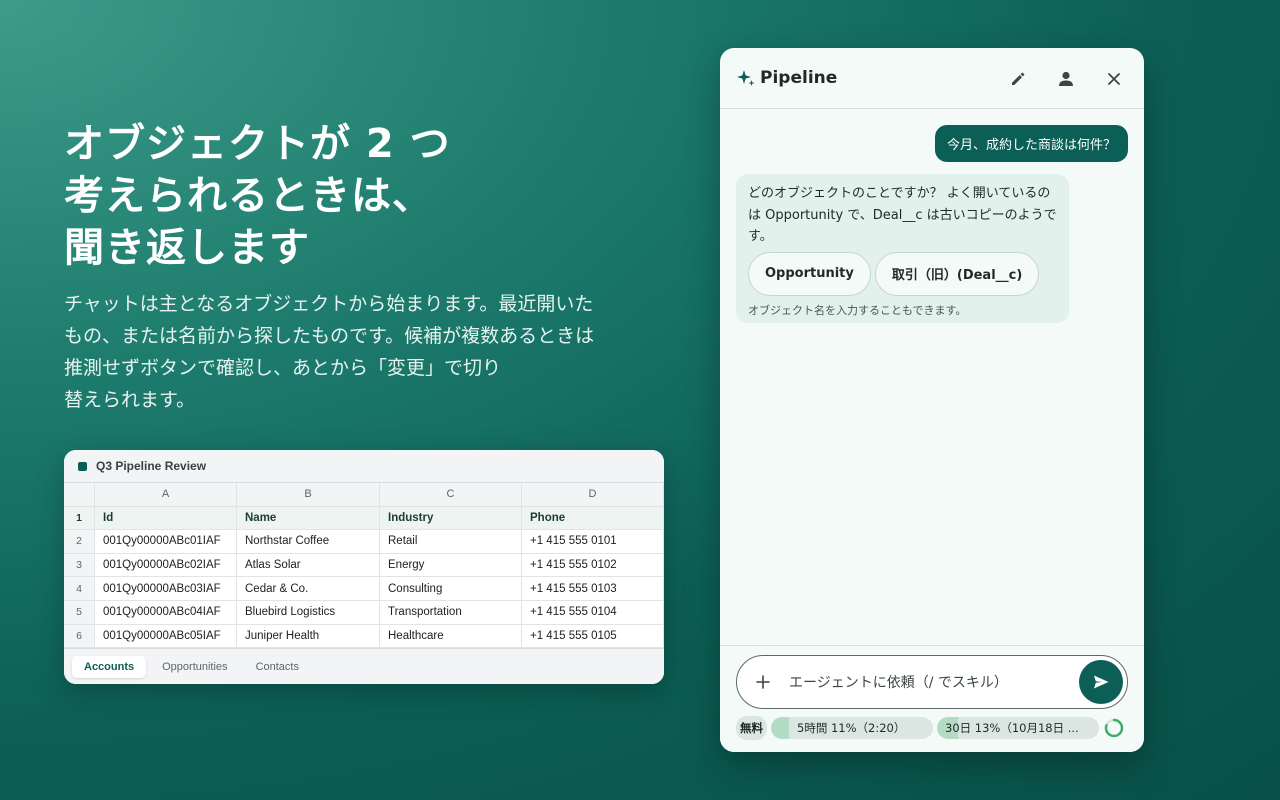 This screenshot has height=800, width=1280. Describe the element at coordinates (166, 565) in the screenshot. I see `table-cell: 001Qy00000ABc02IAF` at that location.